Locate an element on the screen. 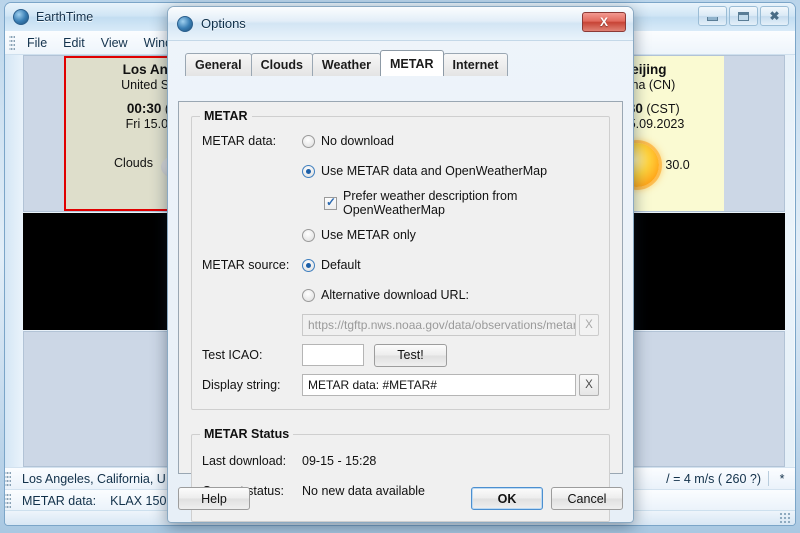 This screenshot has width=800, height=533. menu-item-edit: Edit is located at coordinates (74, 43).